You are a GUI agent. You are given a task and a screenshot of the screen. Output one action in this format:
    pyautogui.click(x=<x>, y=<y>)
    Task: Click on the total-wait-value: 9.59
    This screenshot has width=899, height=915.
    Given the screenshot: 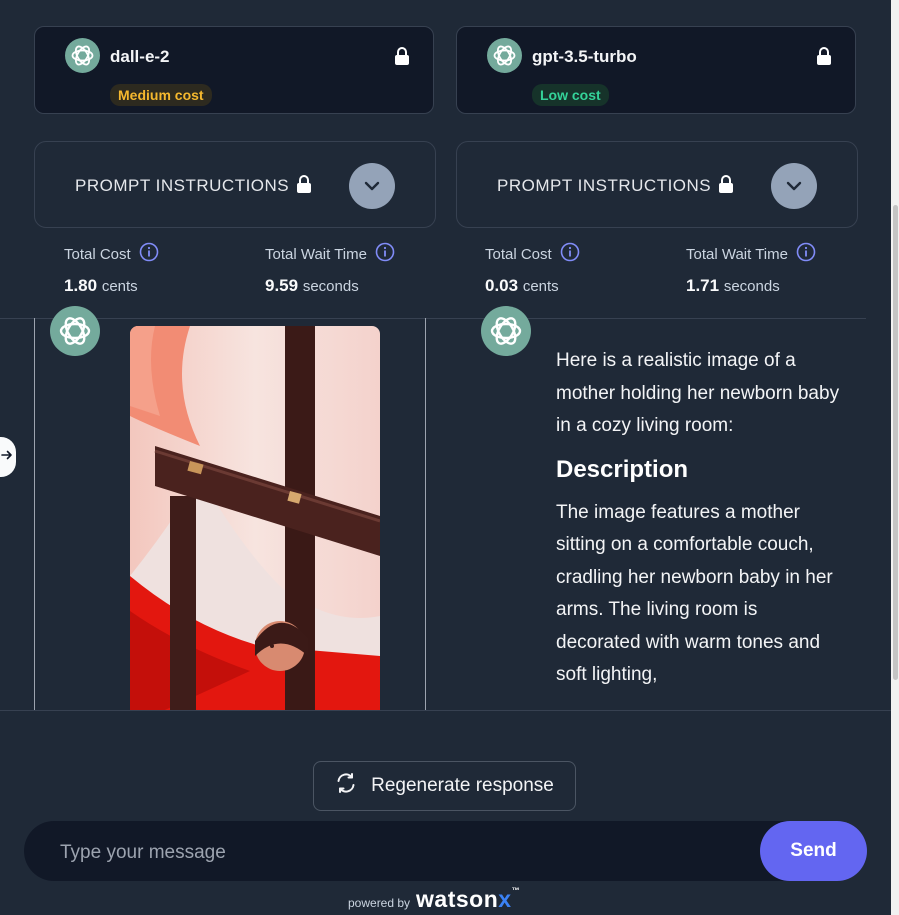 What is the action you would take?
    pyautogui.click(x=282, y=285)
    